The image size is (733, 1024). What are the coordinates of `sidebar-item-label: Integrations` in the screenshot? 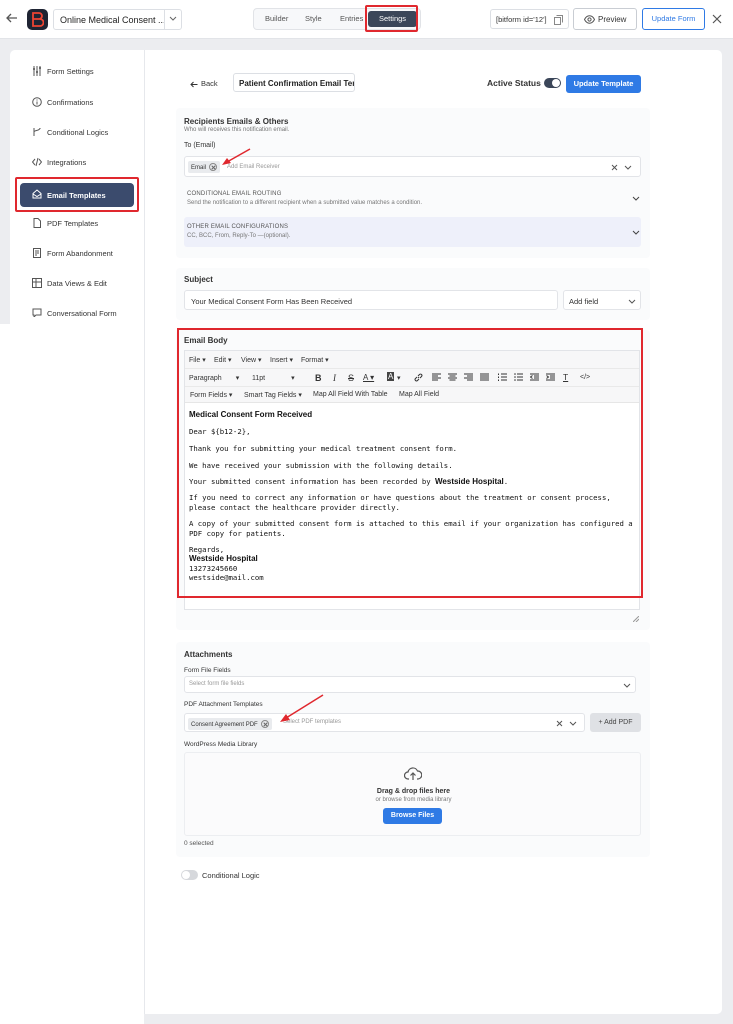 It's located at (67, 162).